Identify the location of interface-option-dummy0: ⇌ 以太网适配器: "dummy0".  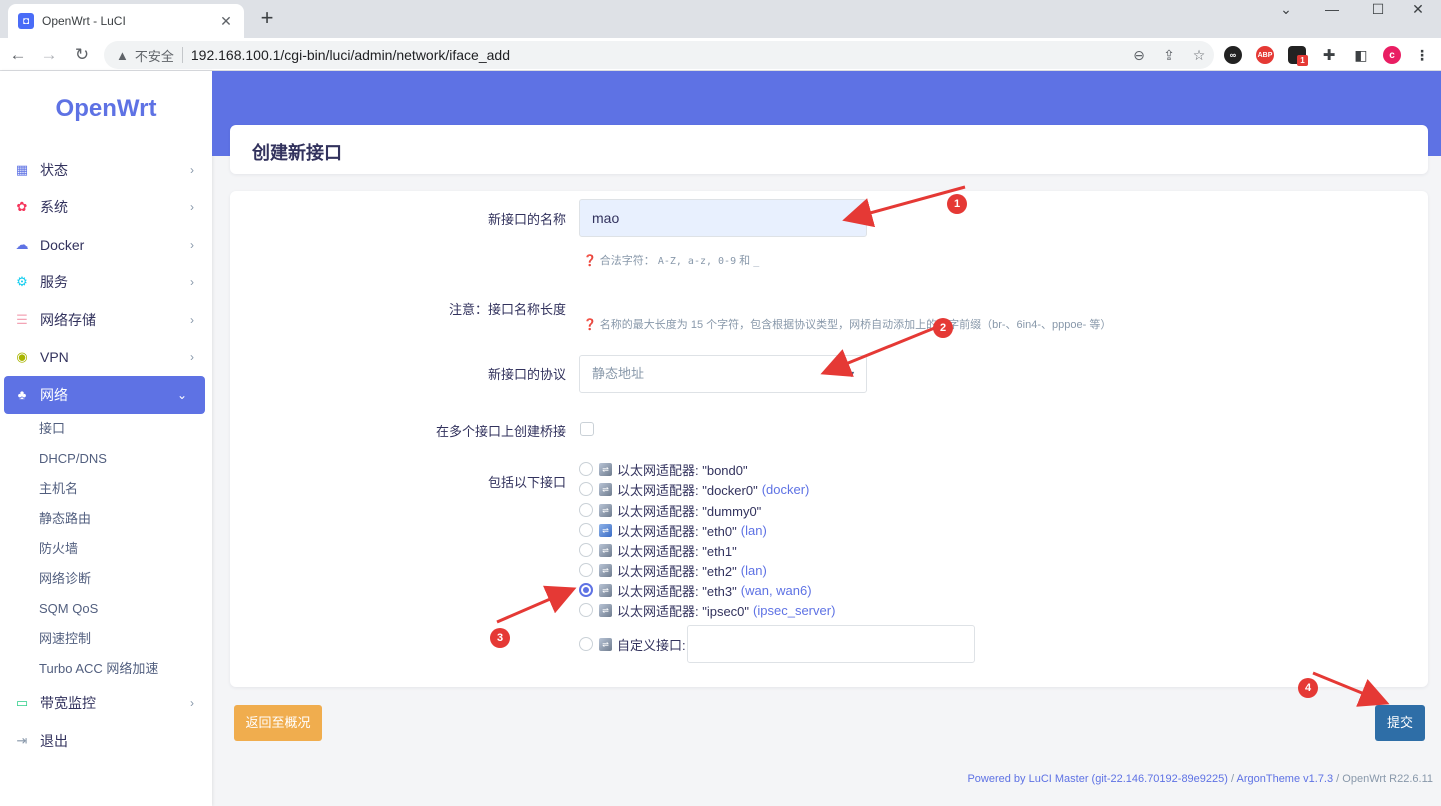
(672, 510).